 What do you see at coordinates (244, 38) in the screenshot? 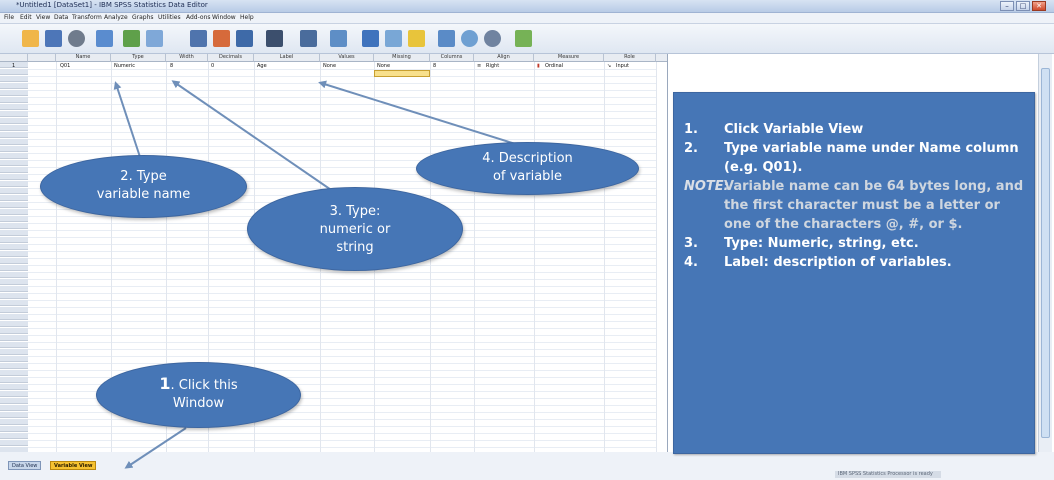
I see `variables-icon` at bounding box center [244, 38].